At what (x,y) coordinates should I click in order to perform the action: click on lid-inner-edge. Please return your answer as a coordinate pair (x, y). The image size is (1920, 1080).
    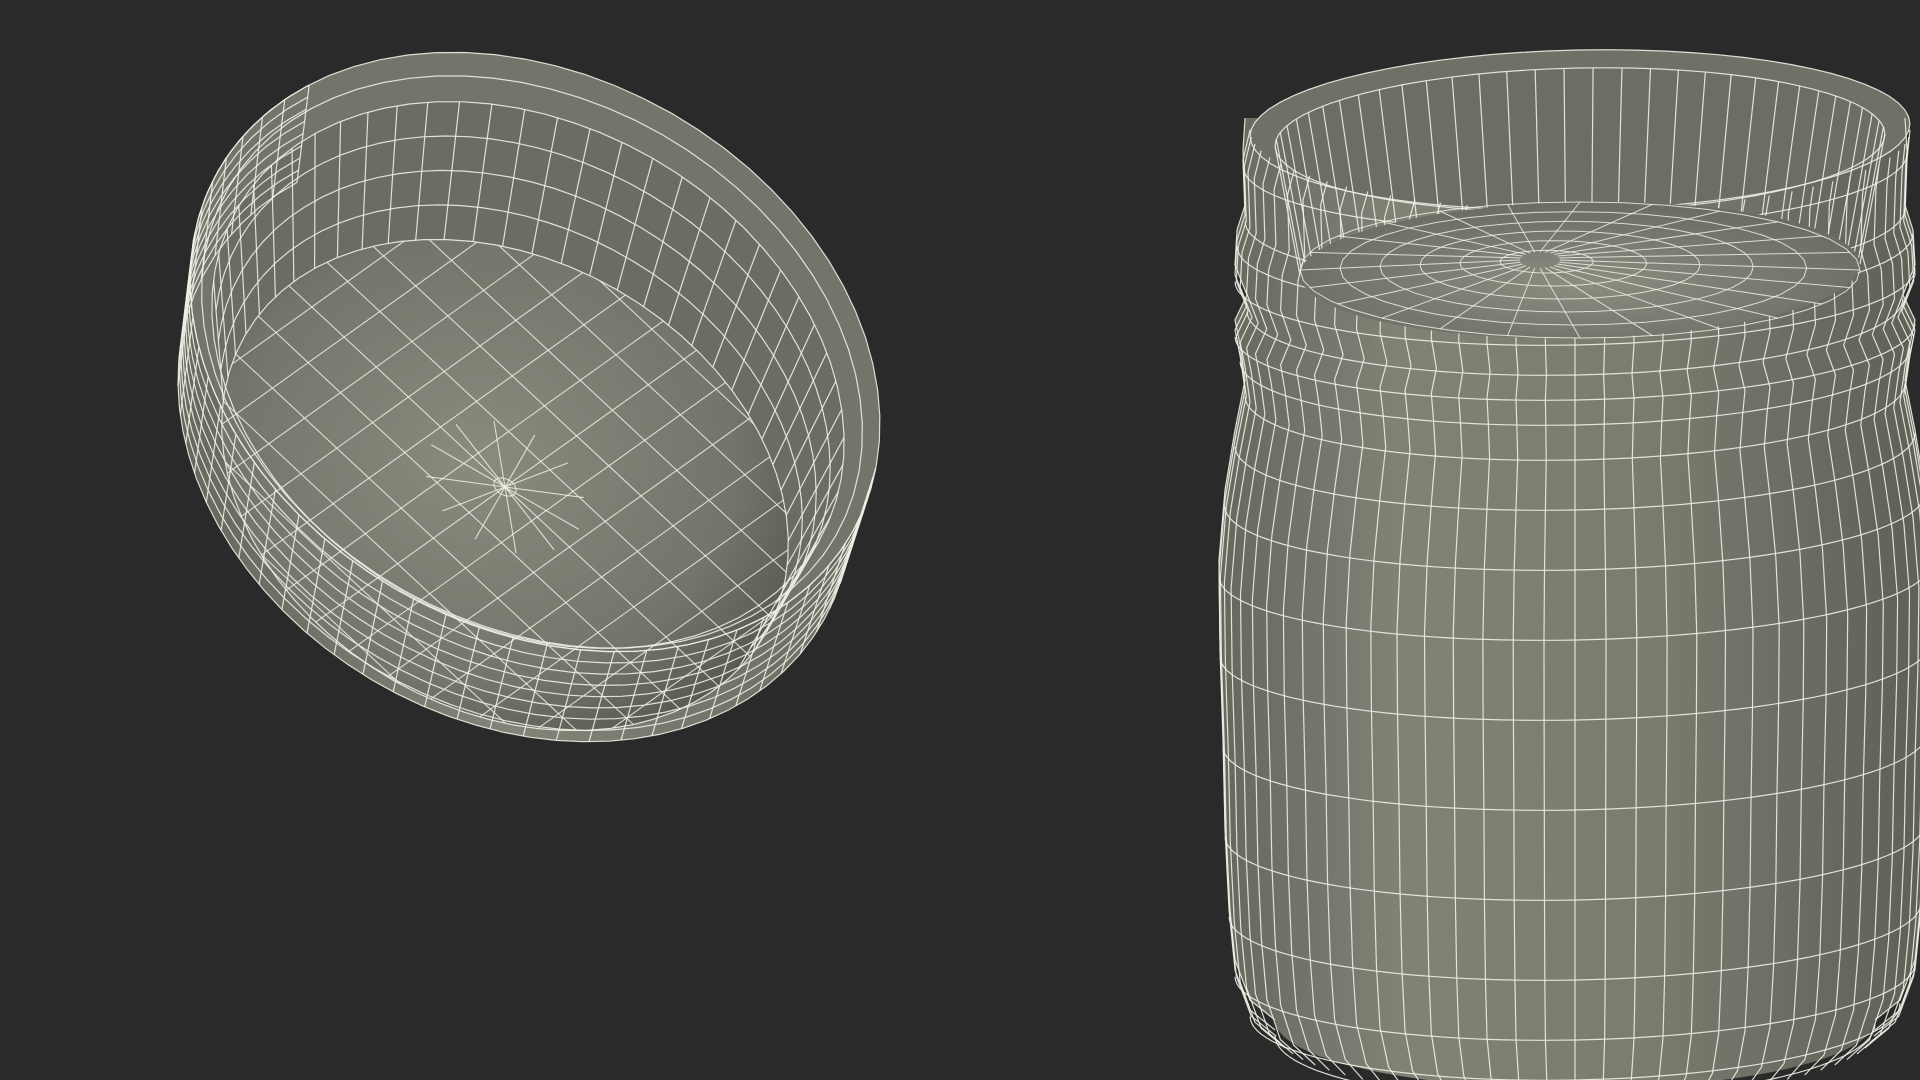
    Looking at the image, I should click on (315, 201).